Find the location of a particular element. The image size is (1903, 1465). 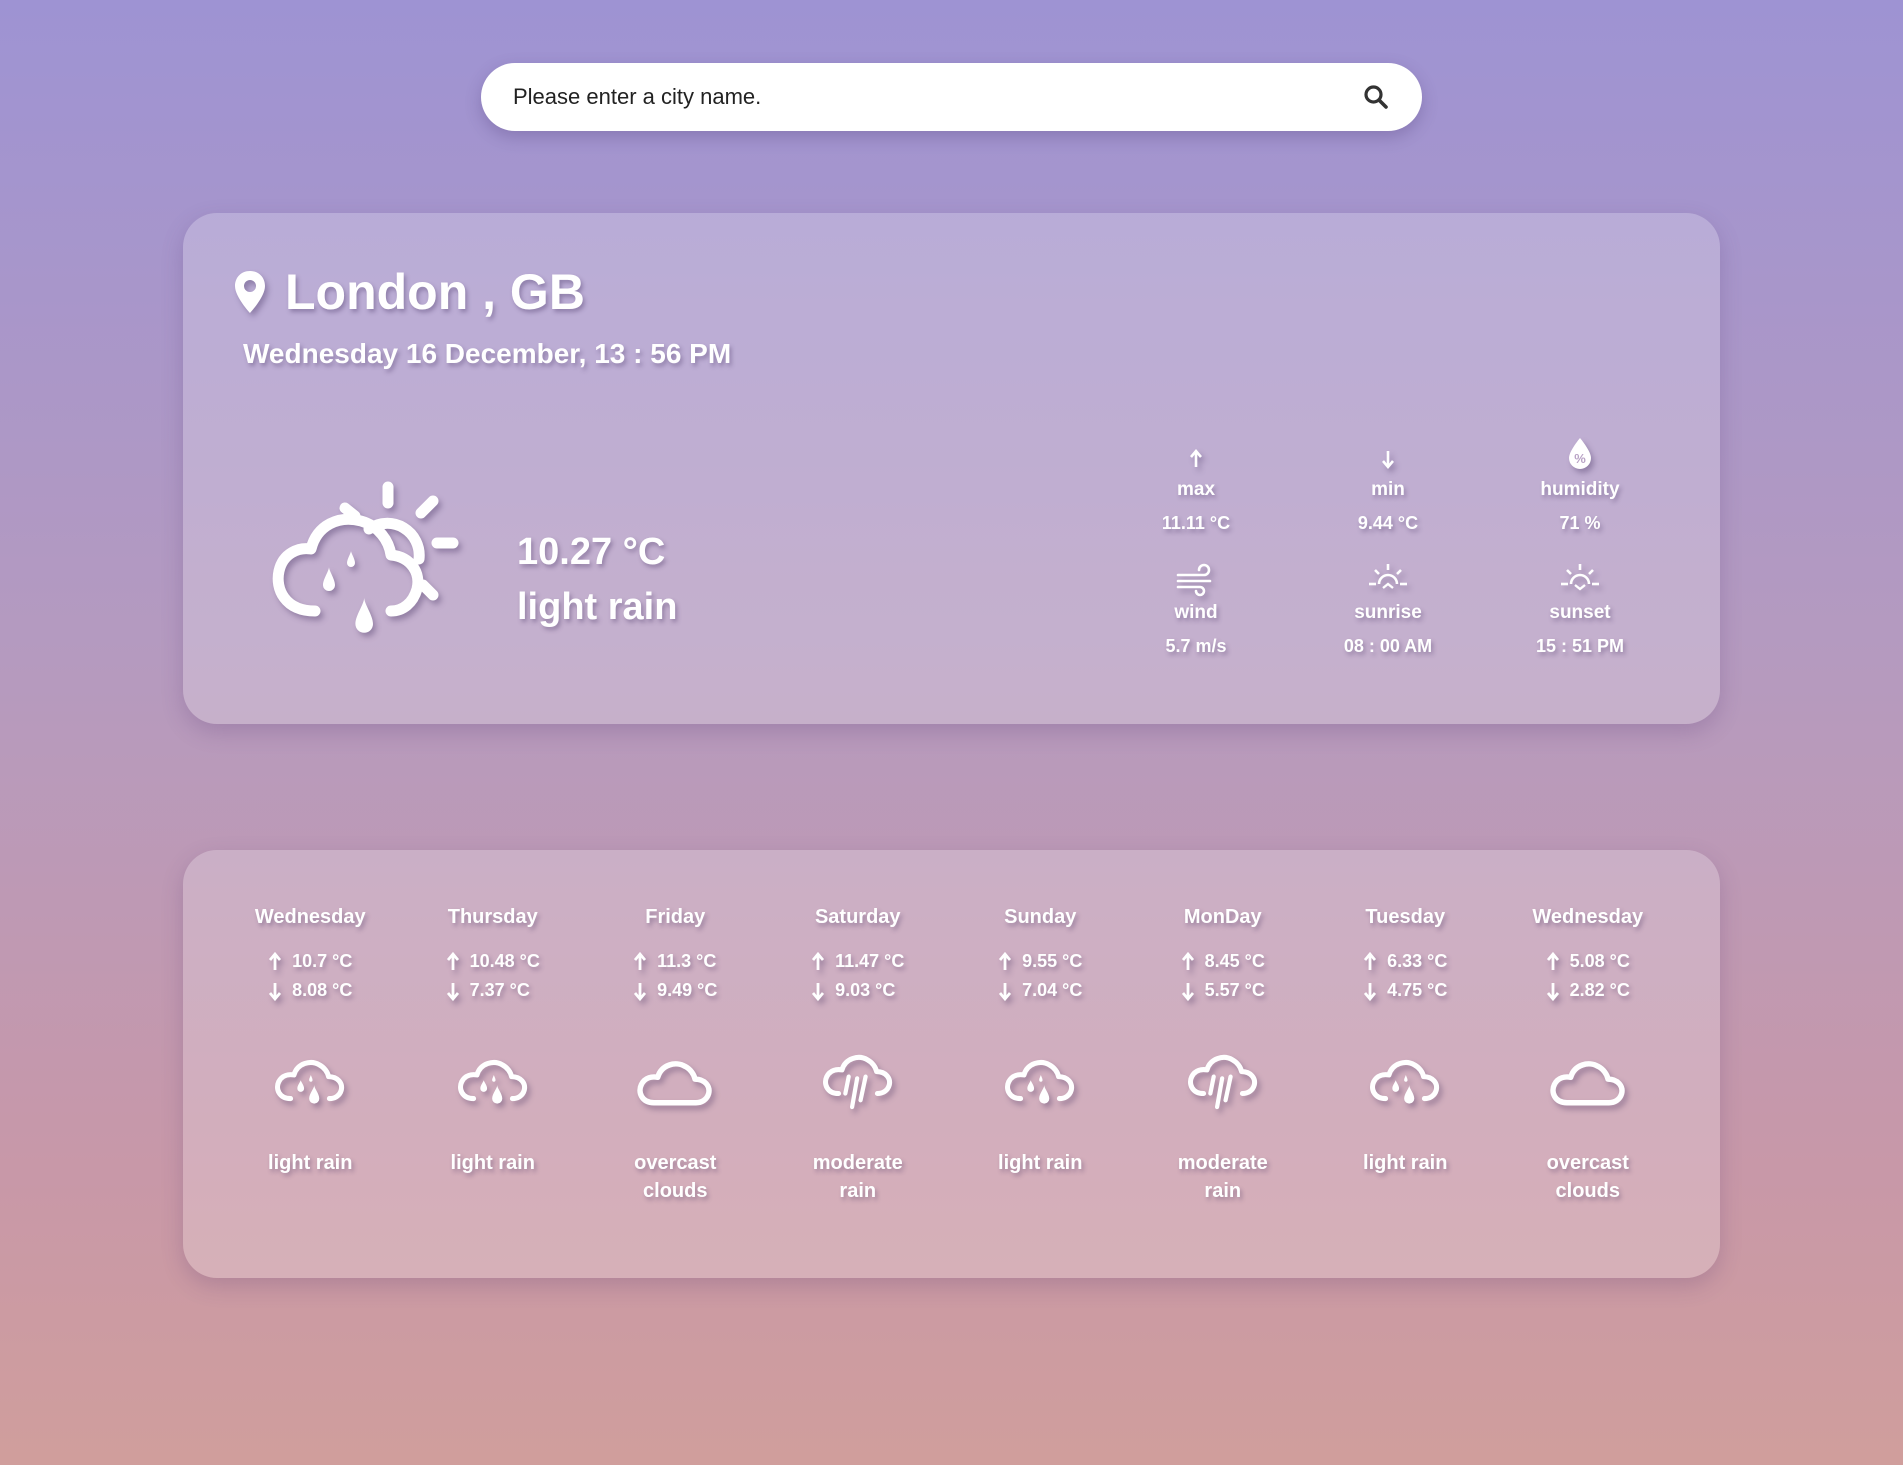

forecast-max-value: 10.48 °C is located at coordinates (504, 961).